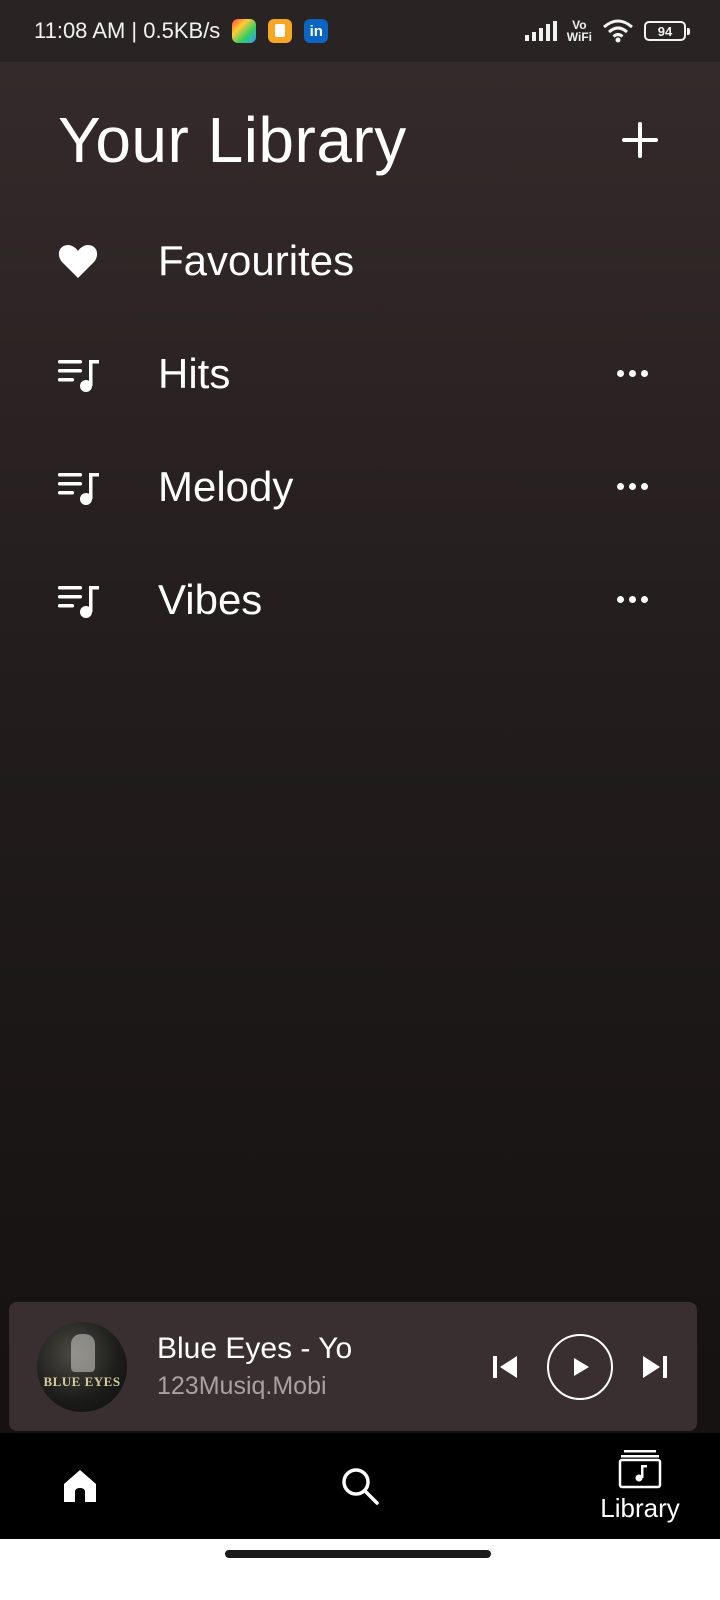 The image size is (720, 1600). Describe the element at coordinates (667, 31) in the screenshot. I see `battery-indicator: 94` at that location.